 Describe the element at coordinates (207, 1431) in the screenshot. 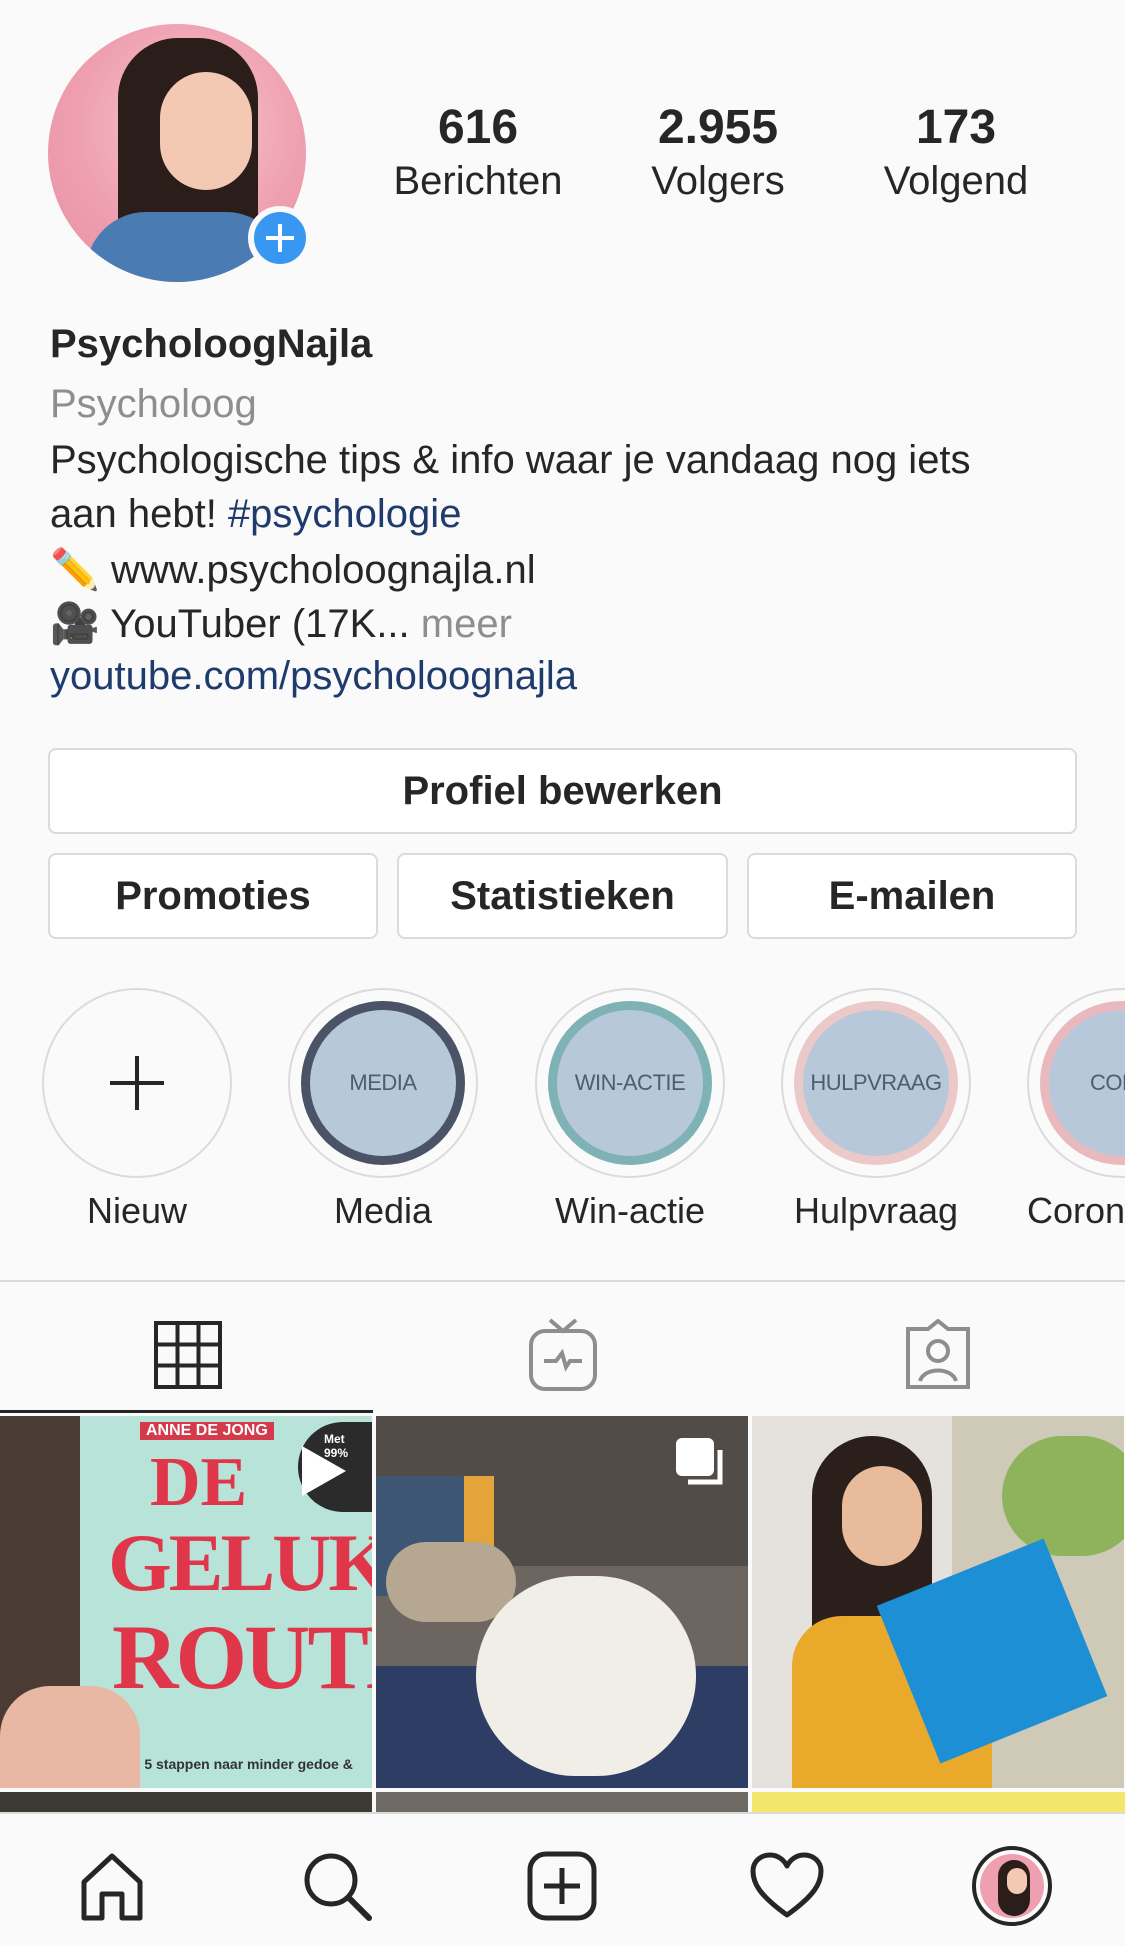

I see `post-author-text: ANNE DE JONG` at that location.